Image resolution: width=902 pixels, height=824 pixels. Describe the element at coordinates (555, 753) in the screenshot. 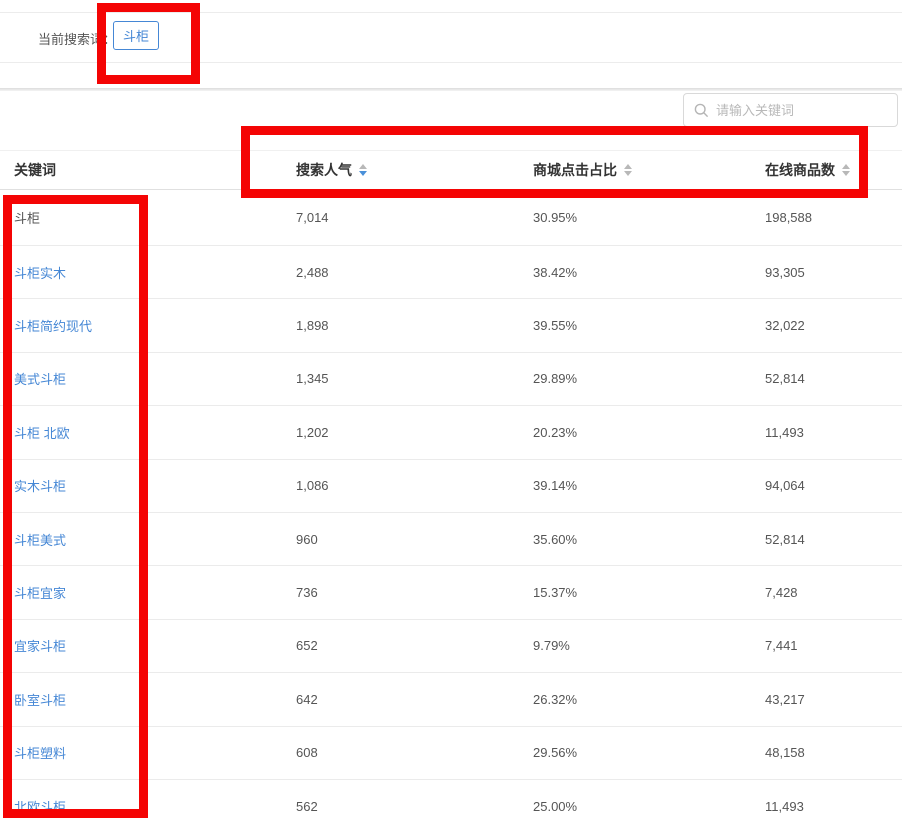

I see `mall-click-ratio-value: 29.56%` at that location.